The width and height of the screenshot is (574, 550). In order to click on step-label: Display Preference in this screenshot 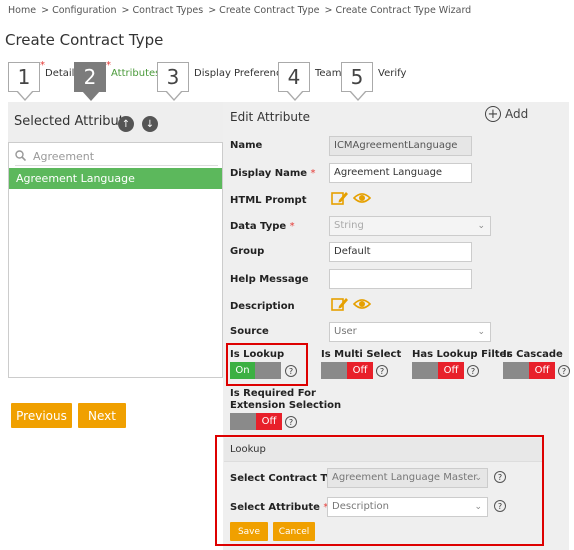, I will do `click(241, 73)`.